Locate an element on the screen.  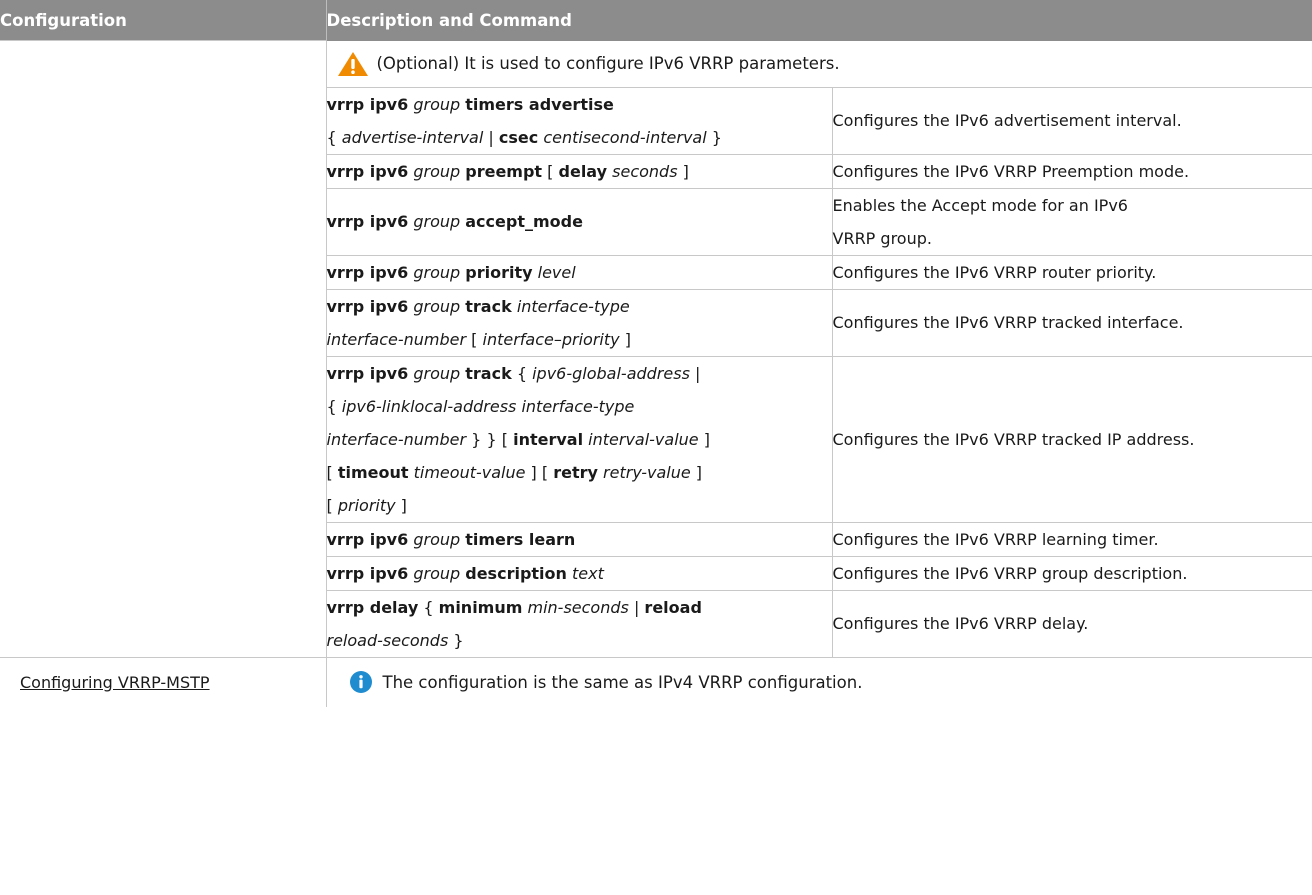
cmd-argument: reload-seconds is located at coordinates (387, 640).